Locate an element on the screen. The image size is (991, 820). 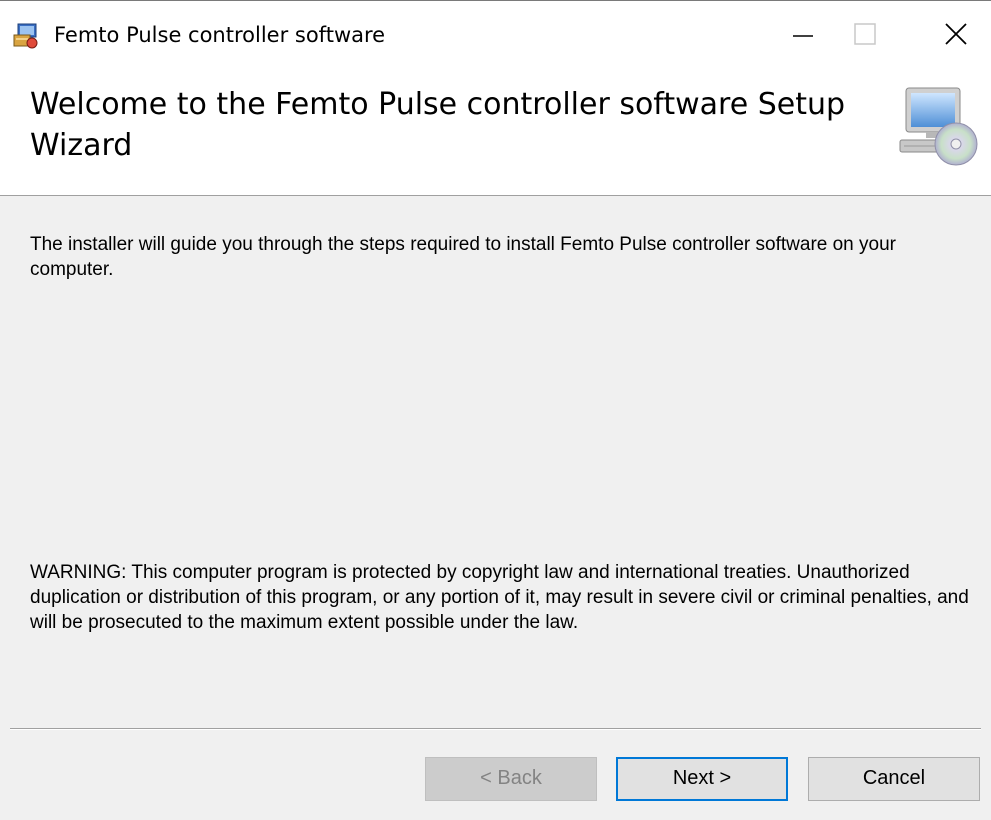
back-button: < Back is located at coordinates (511, 779).